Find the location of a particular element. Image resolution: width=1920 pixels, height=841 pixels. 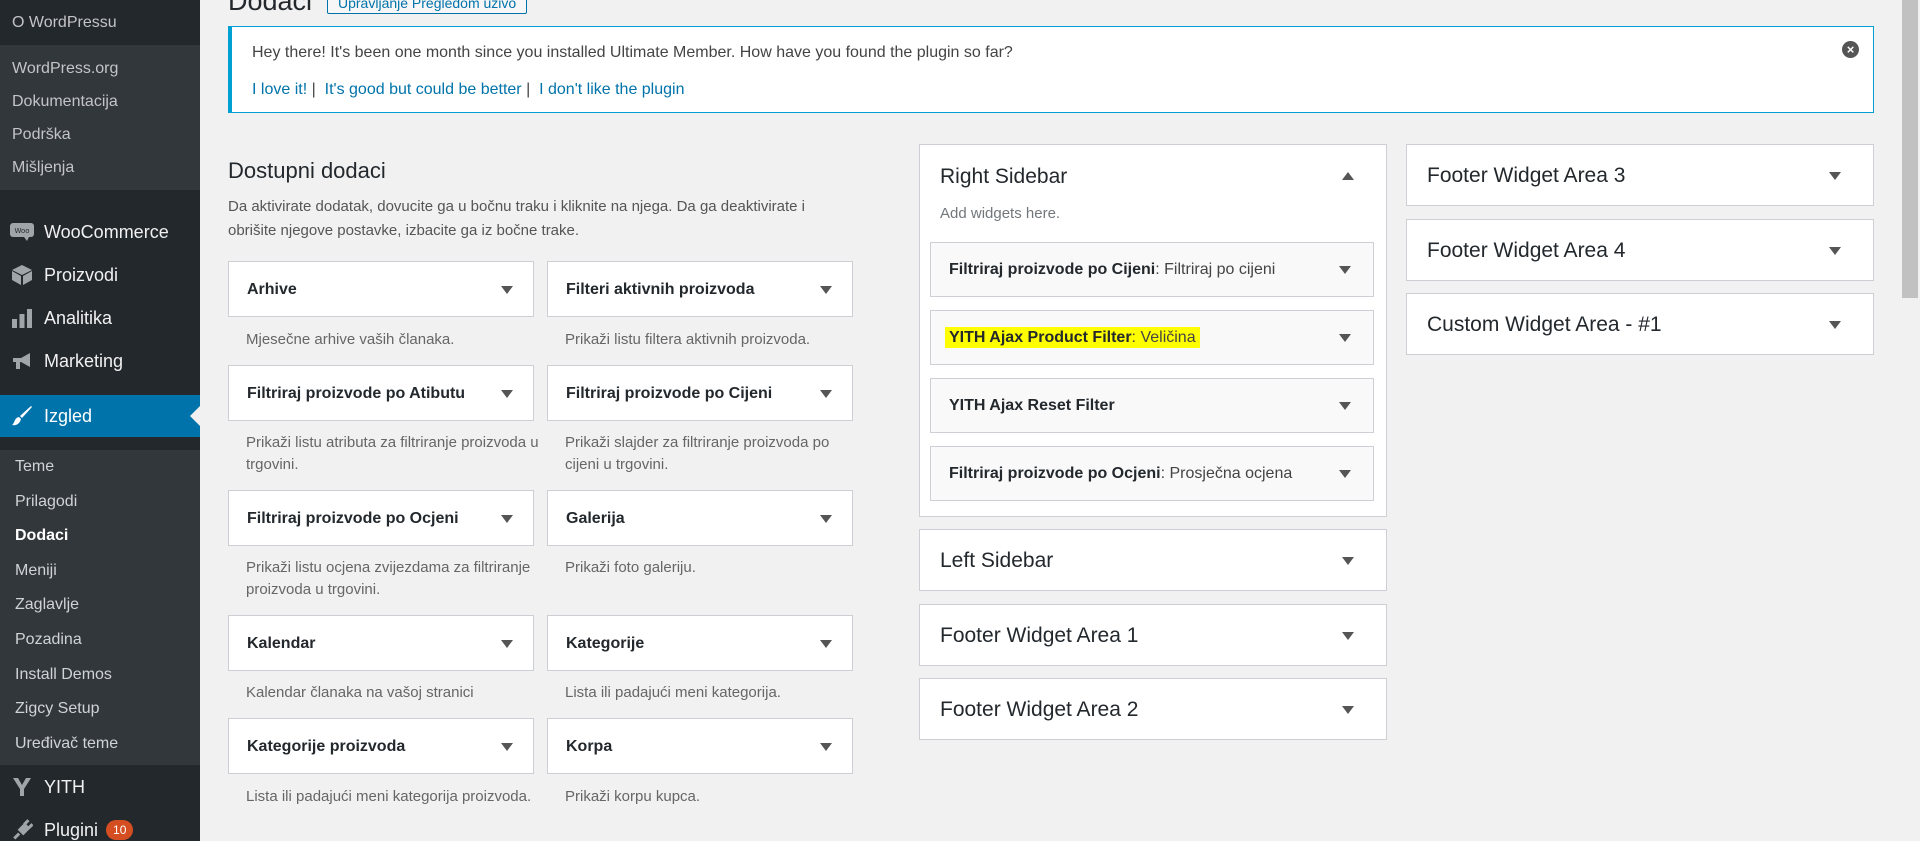

sidebar-area-footer-2: Footer Widget Area 2 is located at coordinates (1153, 709).